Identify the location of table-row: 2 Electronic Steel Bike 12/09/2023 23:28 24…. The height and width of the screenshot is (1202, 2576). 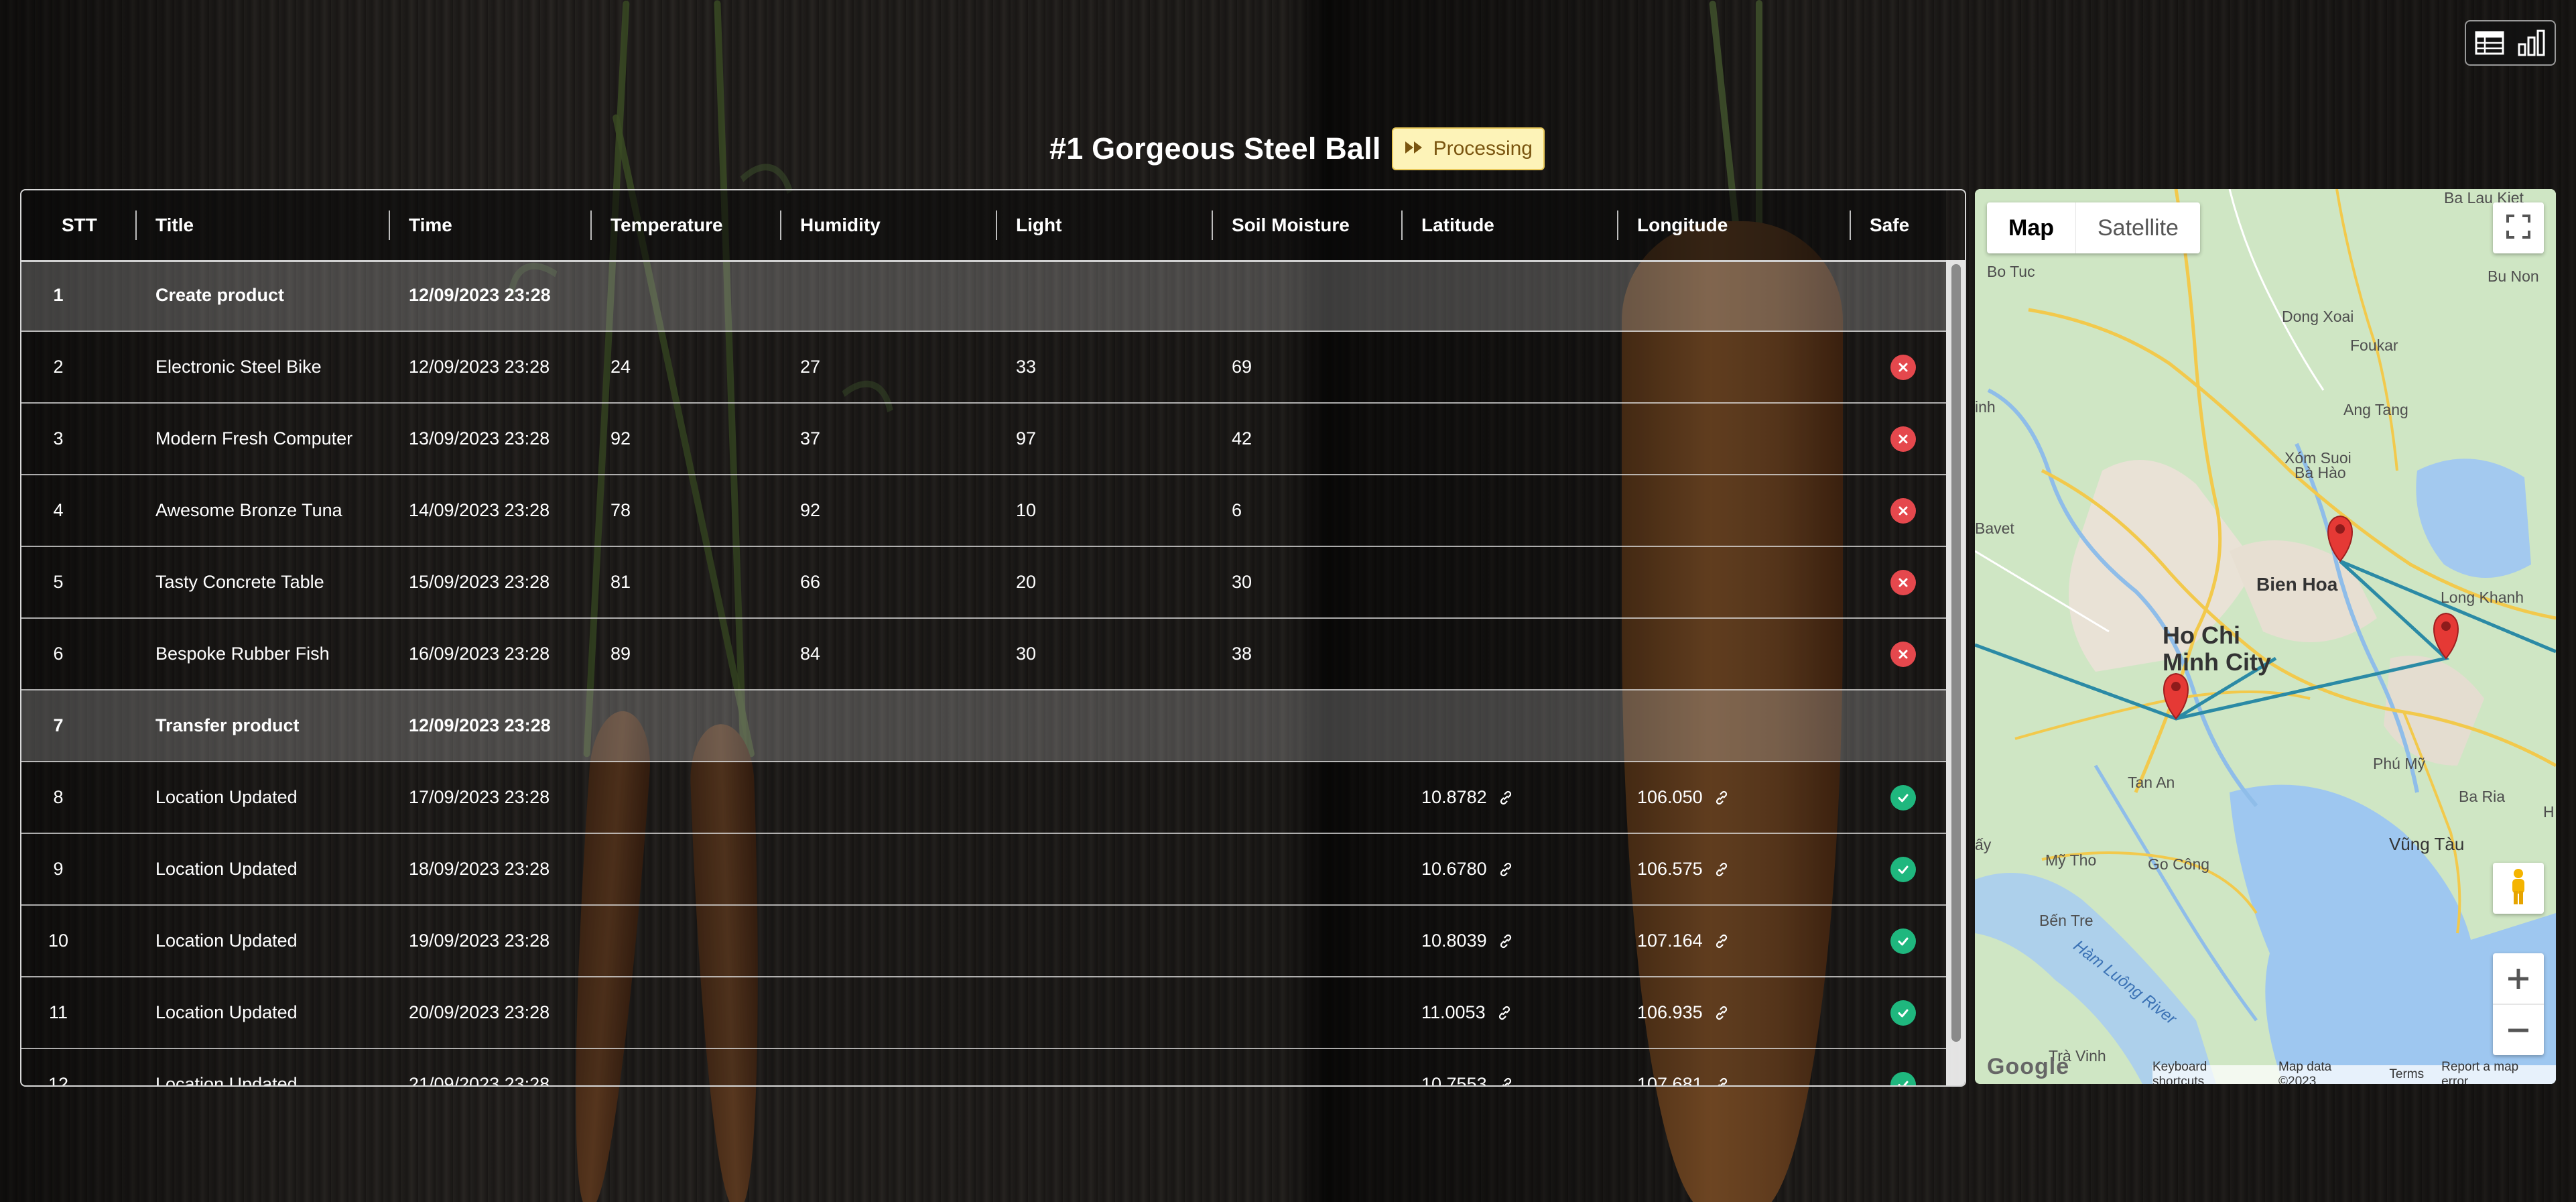
(983, 368).